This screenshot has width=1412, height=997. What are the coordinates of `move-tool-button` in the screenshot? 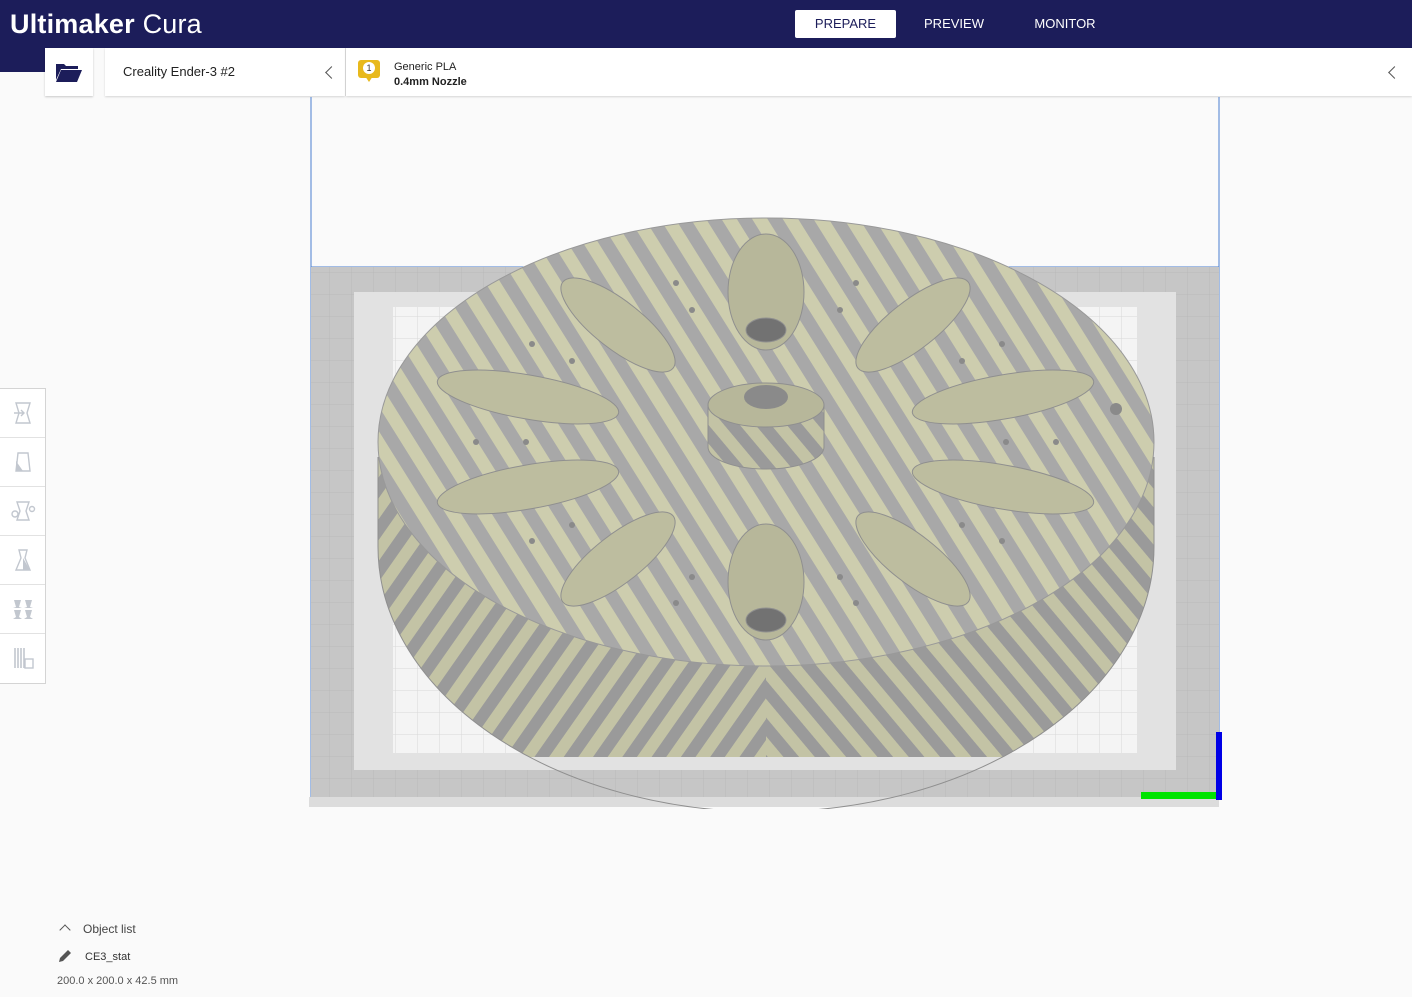 It's located at (22, 413).